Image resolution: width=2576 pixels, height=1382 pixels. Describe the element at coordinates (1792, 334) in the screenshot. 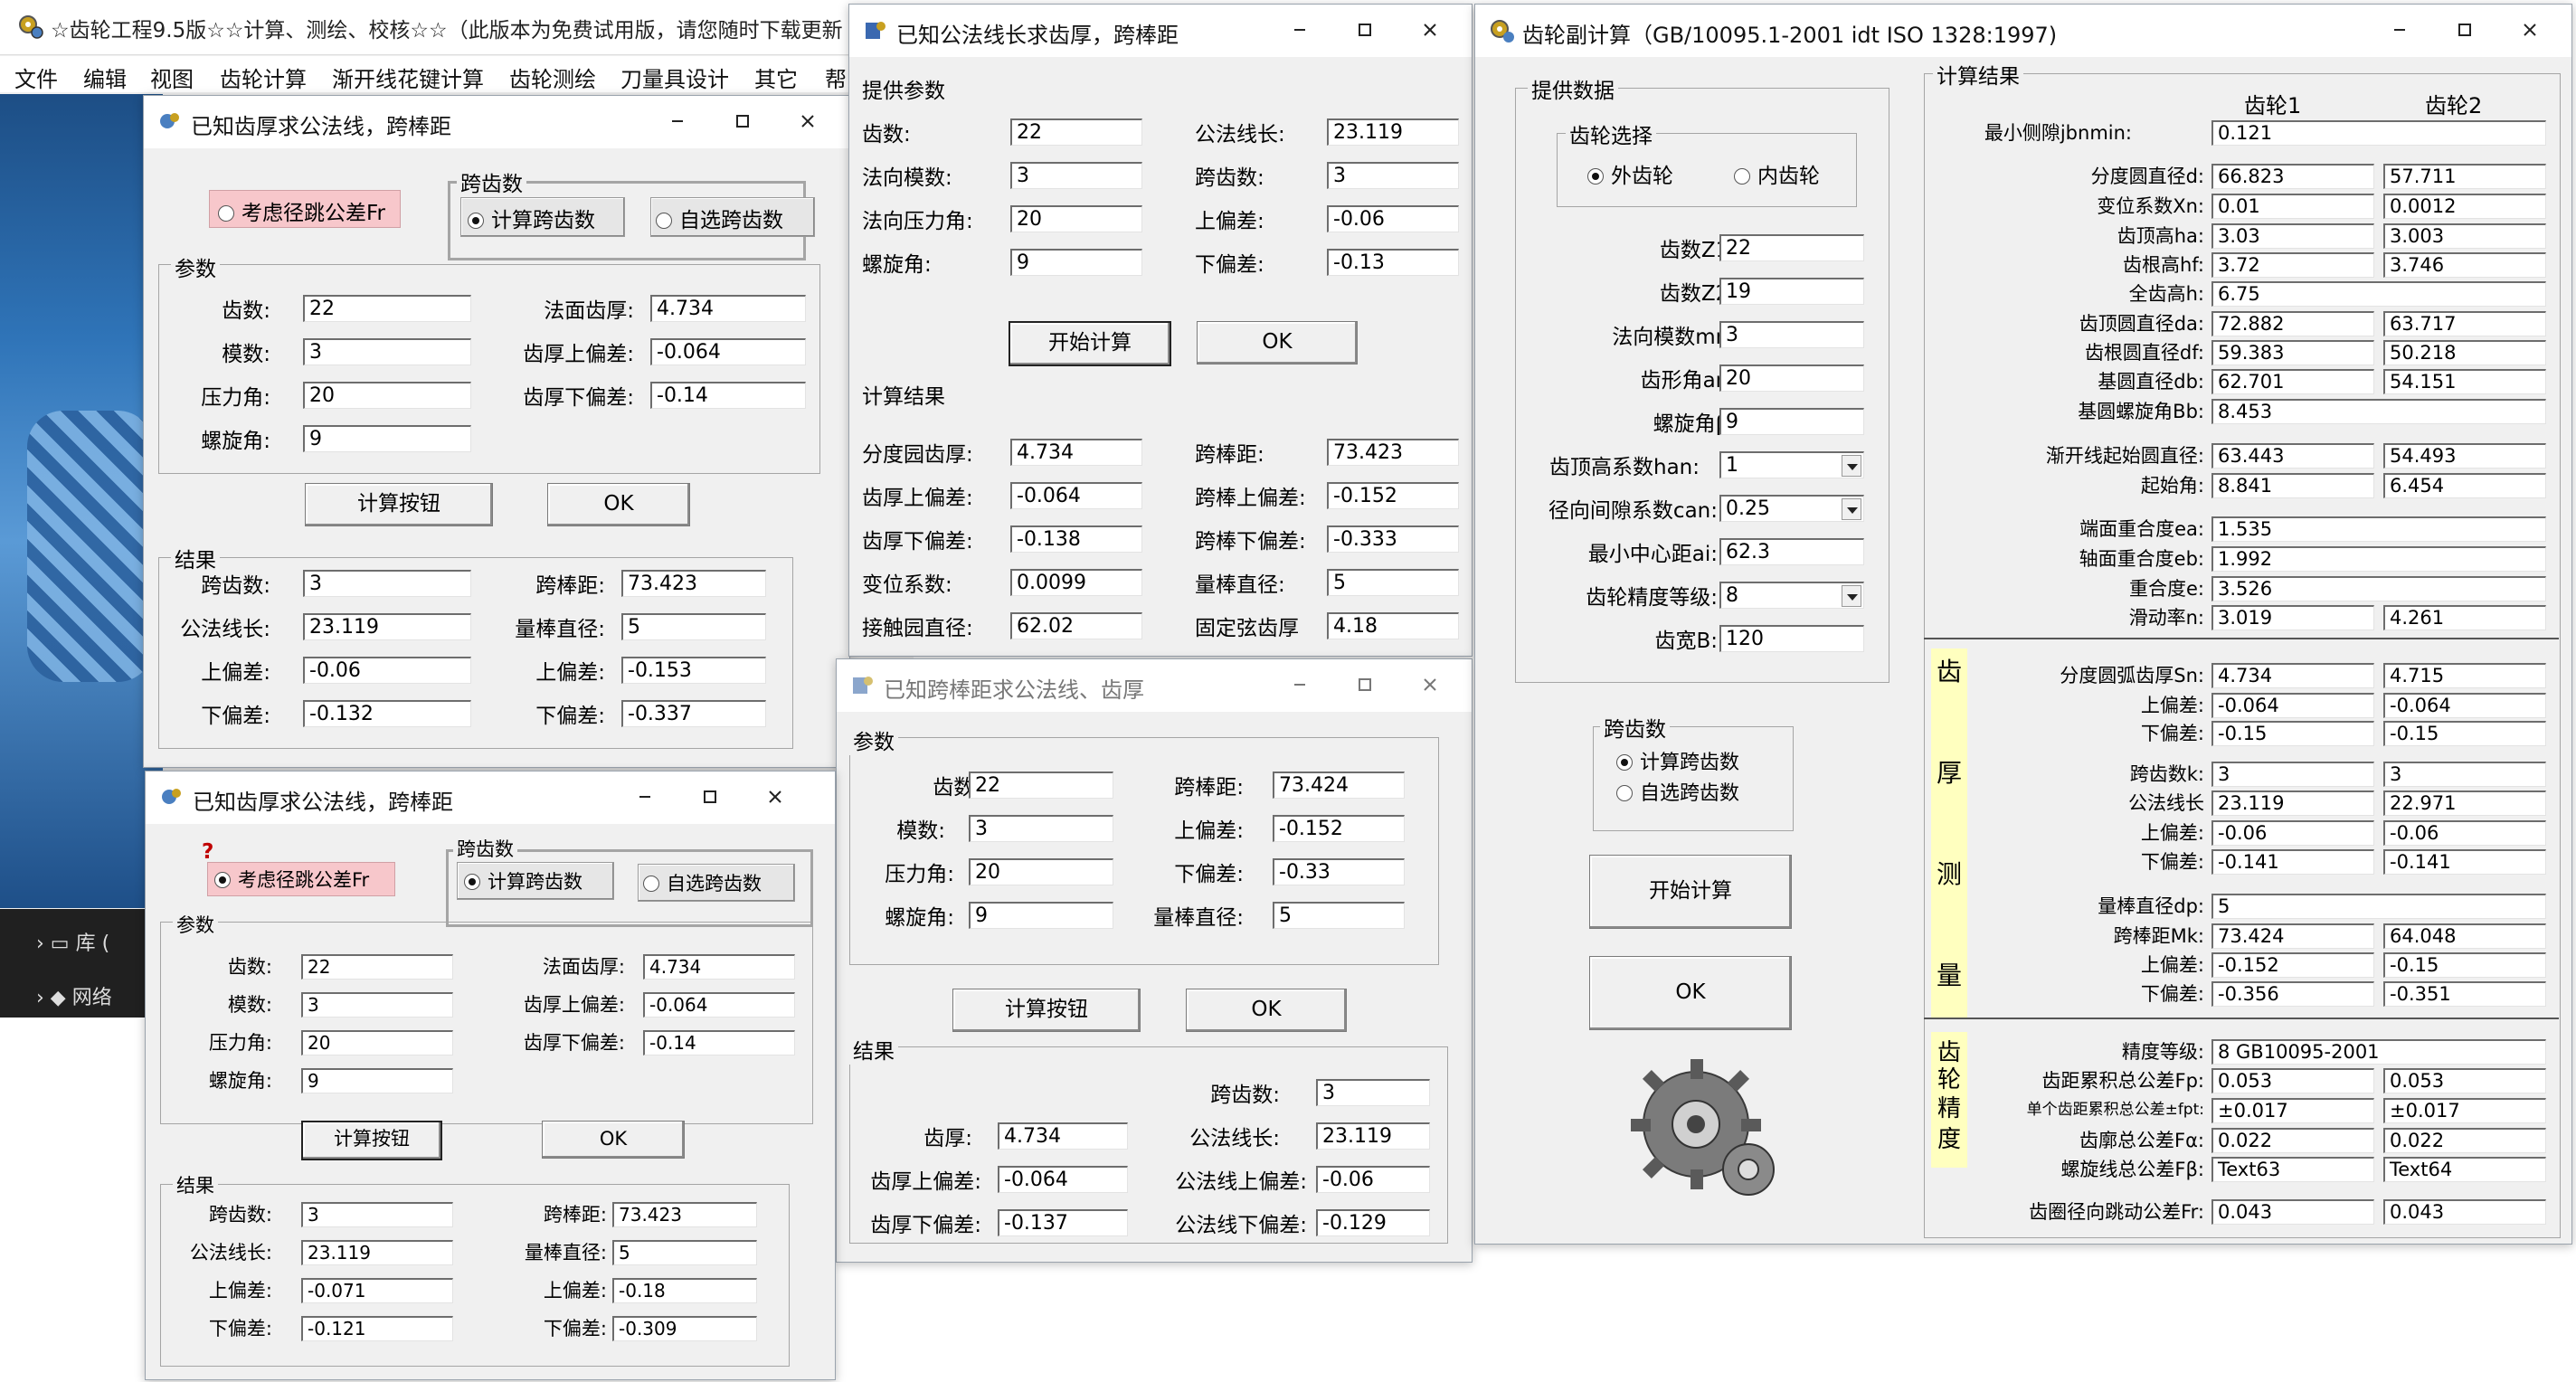

I see `mn-input: 3` at that location.